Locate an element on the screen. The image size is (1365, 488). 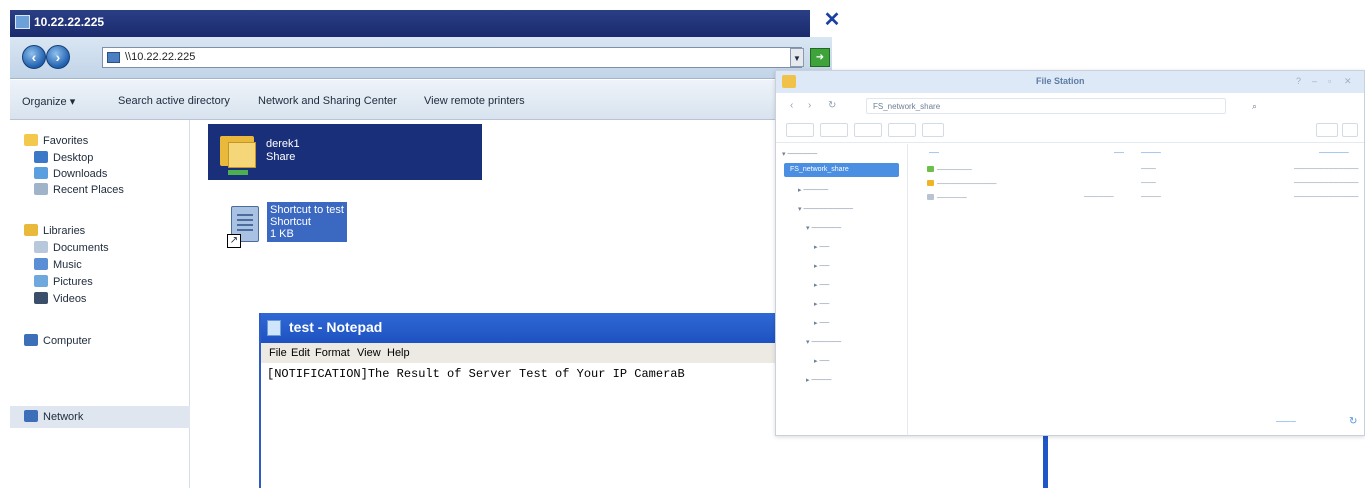
back-icon: ‹ is located at coordinates (791, 105).